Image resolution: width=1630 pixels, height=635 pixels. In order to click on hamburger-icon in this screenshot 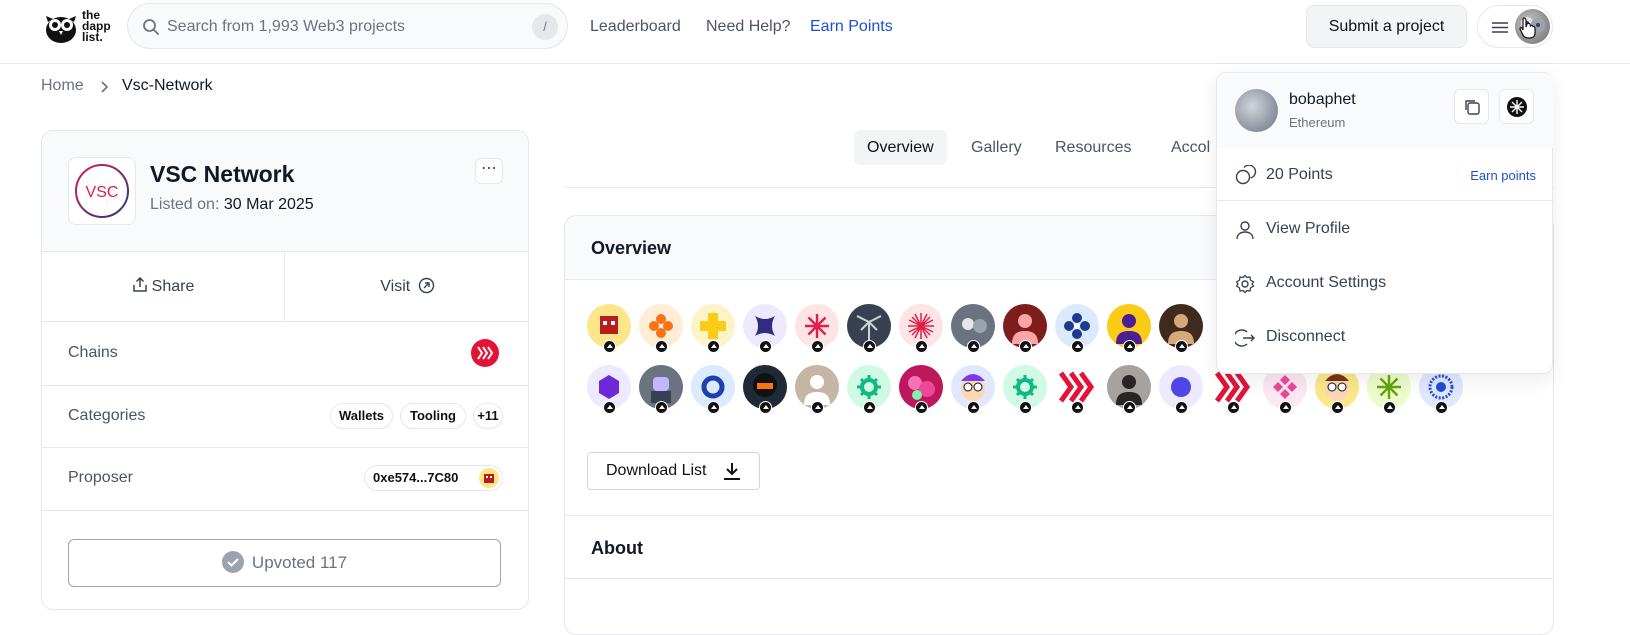, I will do `click(1500, 27)`.